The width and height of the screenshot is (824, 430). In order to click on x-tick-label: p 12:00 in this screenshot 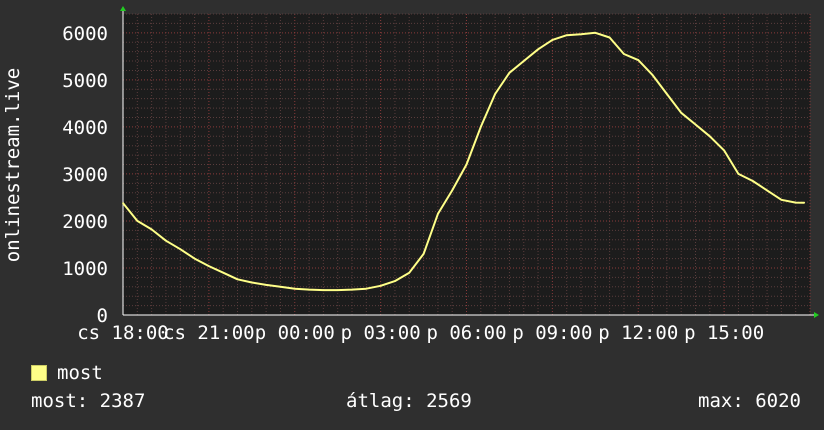, I will do `click(638, 333)`.